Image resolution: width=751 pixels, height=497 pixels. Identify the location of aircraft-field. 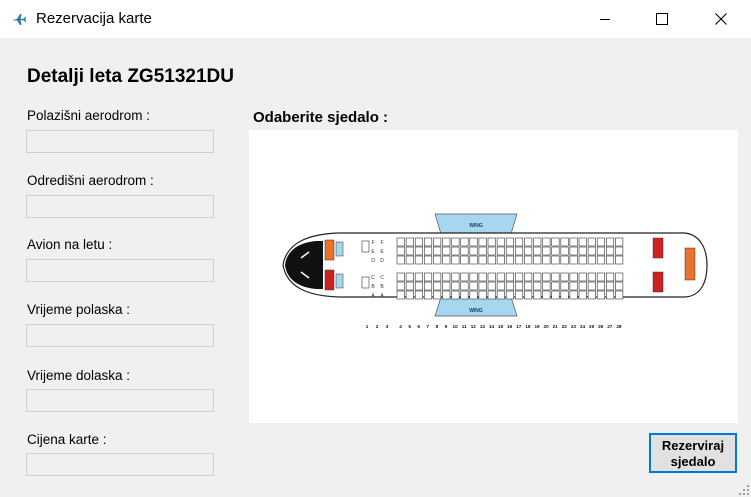
(120, 270).